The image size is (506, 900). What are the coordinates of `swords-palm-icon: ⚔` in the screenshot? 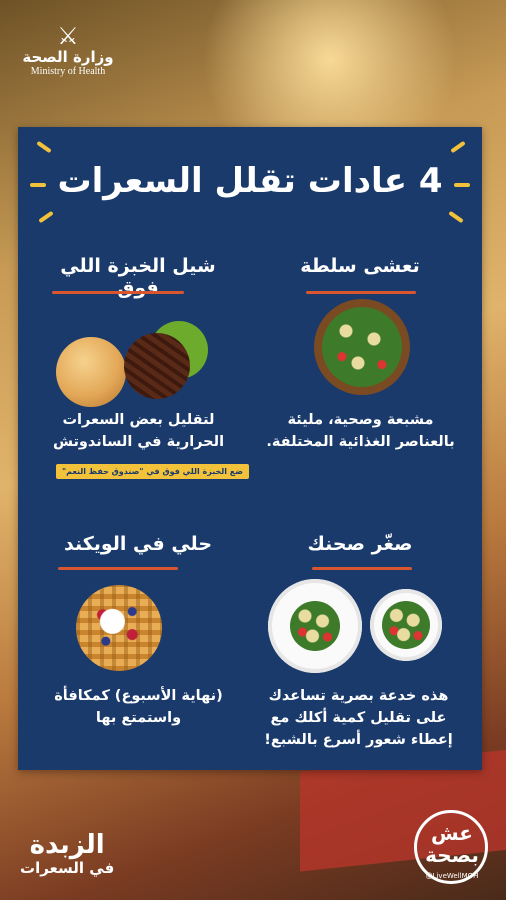 It's located at (68, 36).